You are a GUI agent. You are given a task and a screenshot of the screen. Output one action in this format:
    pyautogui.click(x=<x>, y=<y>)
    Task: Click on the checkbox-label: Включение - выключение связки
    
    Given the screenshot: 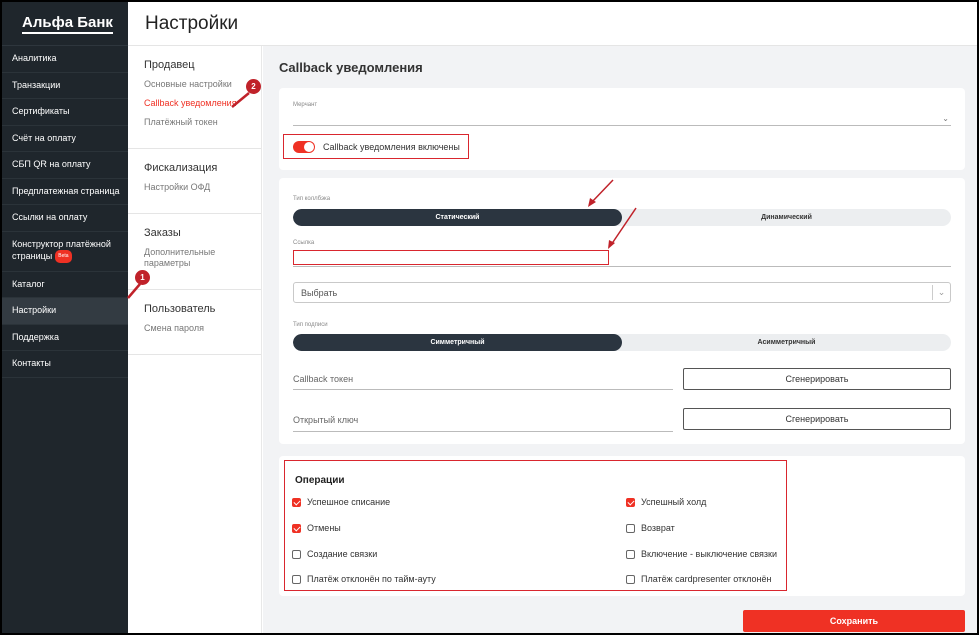 What is the action you would take?
    pyautogui.click(x=709, y=554)
    